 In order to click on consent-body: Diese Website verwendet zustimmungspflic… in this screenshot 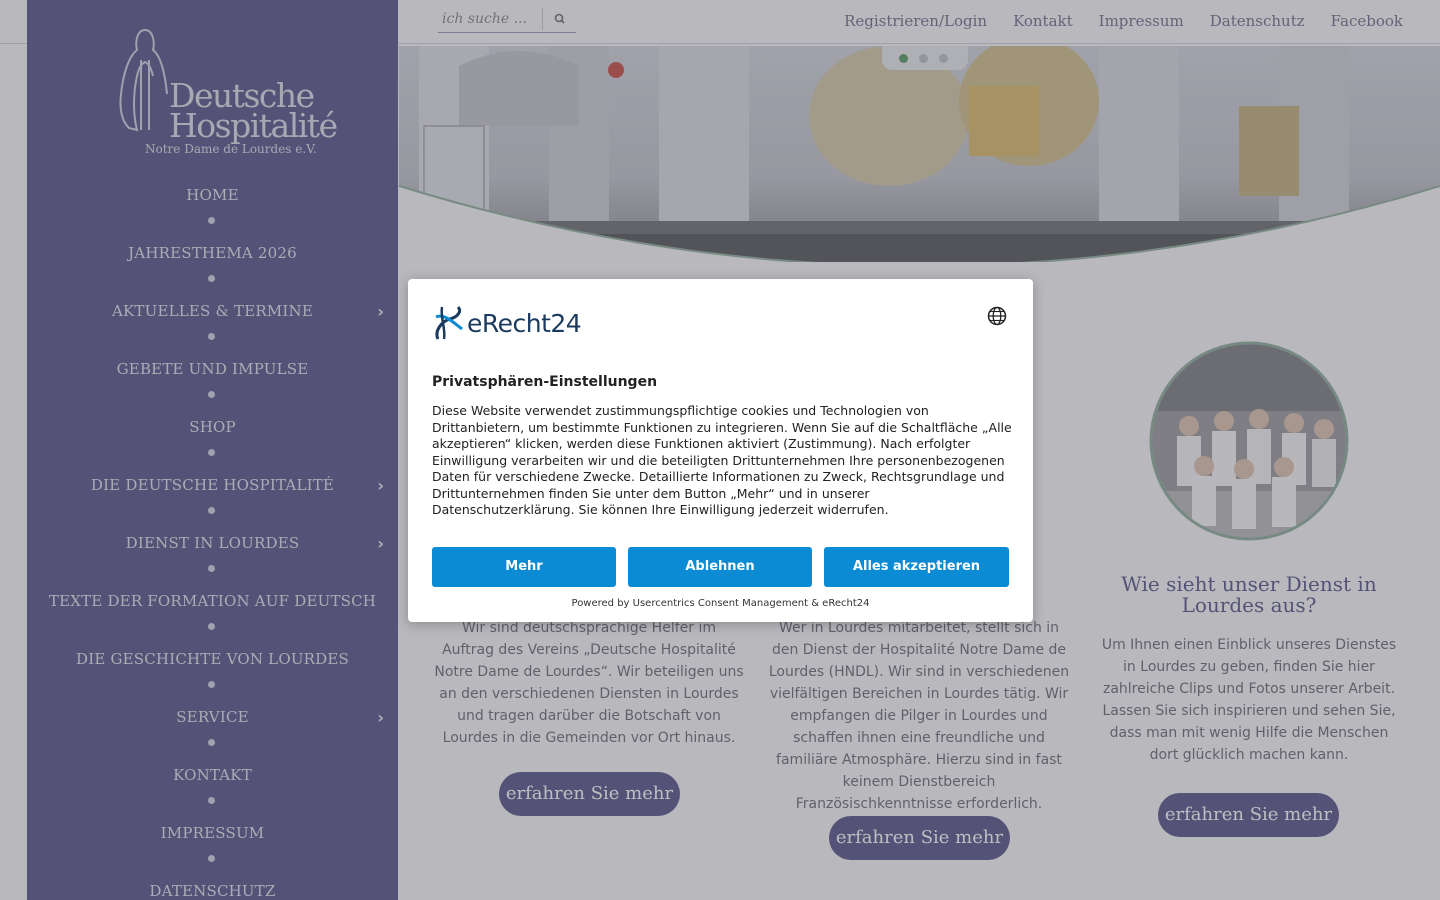, I will do `click(722, 460)`.